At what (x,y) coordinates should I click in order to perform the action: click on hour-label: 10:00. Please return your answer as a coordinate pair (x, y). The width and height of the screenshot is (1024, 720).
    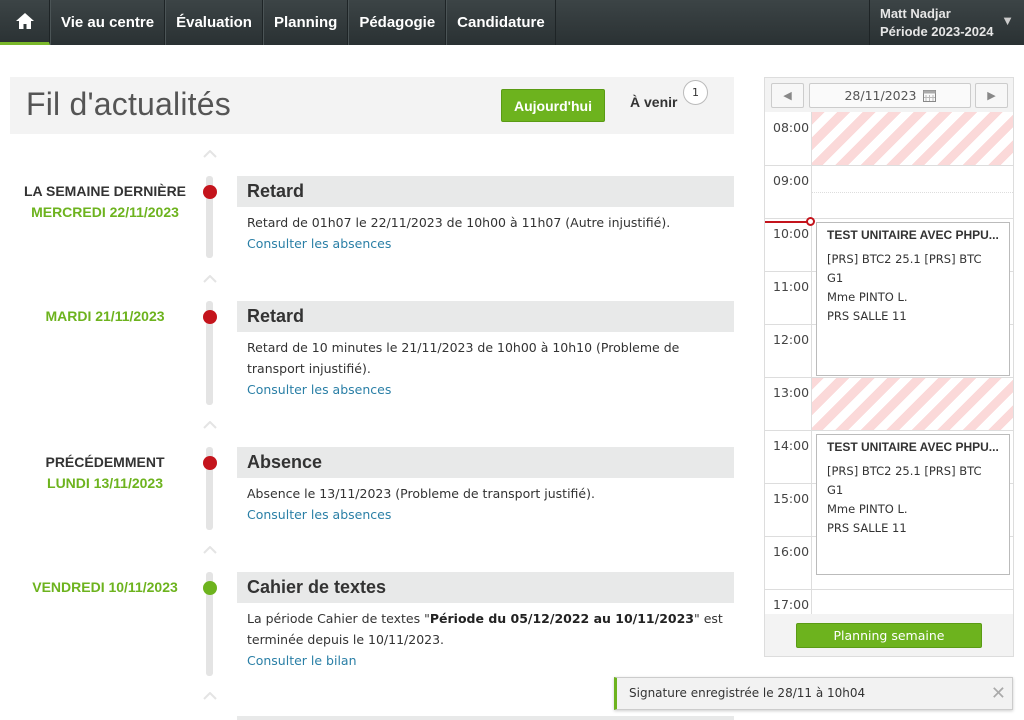
    Looking at the image, I should click on (791, 233).